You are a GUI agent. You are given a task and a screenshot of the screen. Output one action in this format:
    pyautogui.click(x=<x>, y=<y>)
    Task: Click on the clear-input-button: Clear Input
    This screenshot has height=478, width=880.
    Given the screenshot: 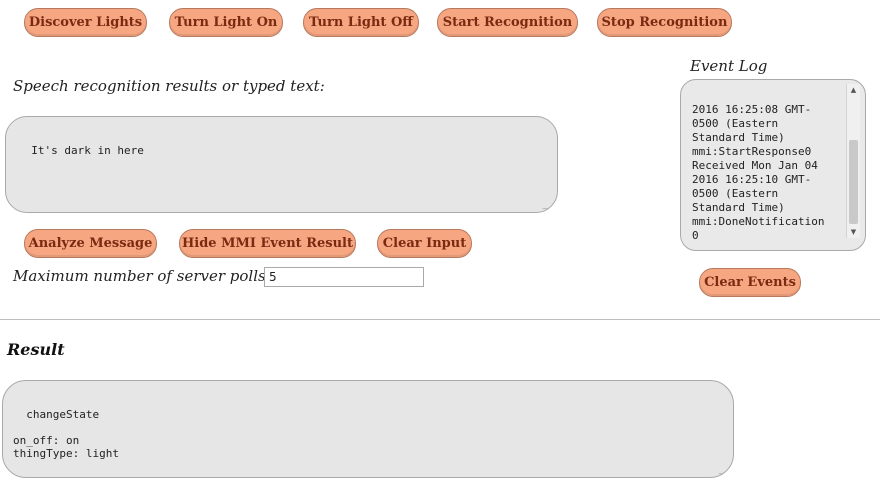 What is the action you would take?
    pyautogui.click(x=424, y=243)
    